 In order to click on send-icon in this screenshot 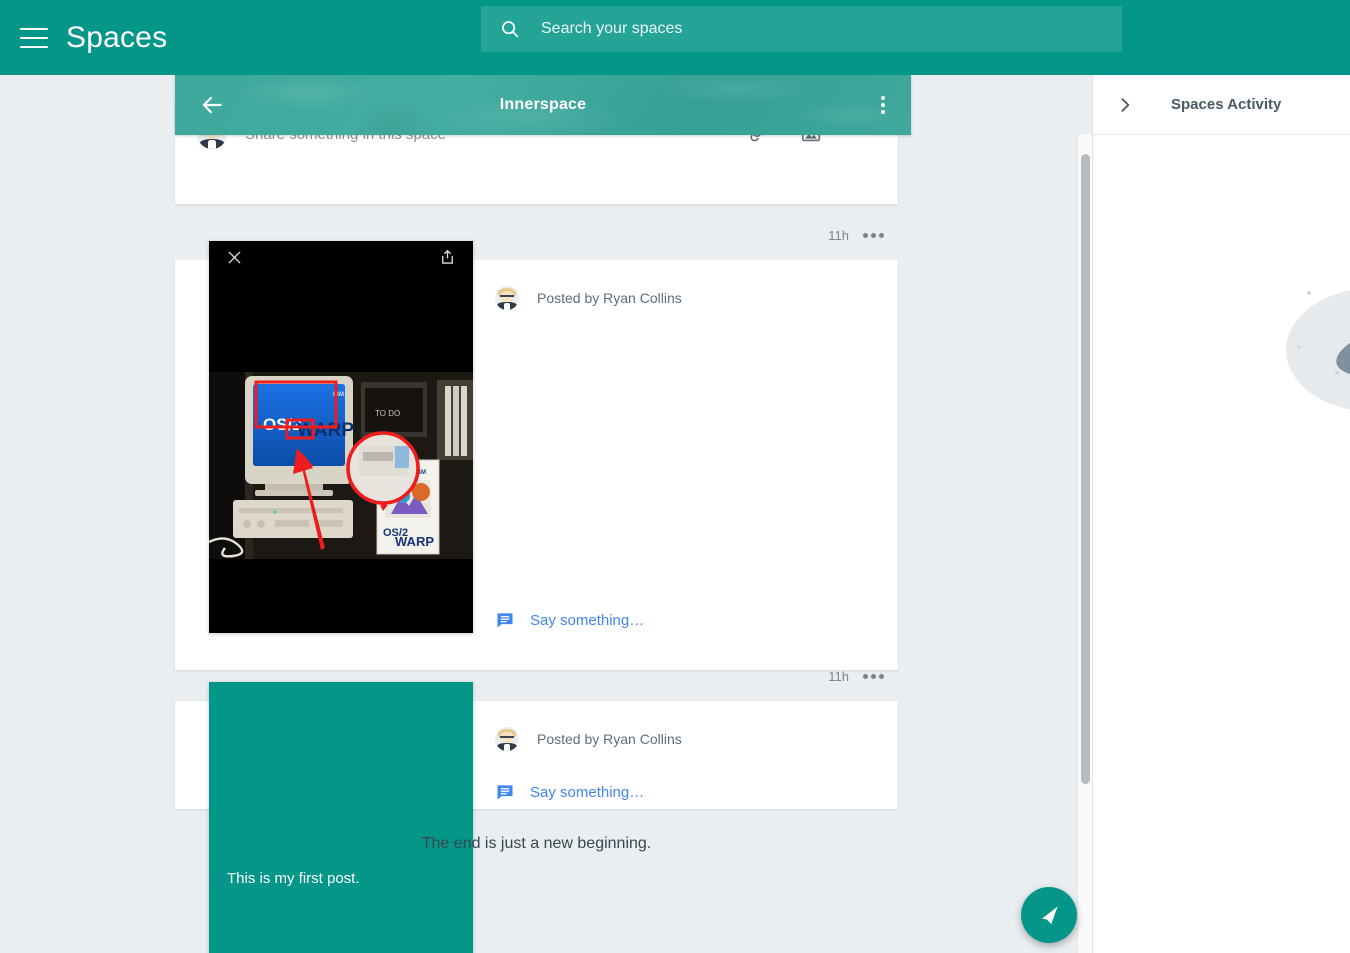, I will do `click(1049, 915)`.